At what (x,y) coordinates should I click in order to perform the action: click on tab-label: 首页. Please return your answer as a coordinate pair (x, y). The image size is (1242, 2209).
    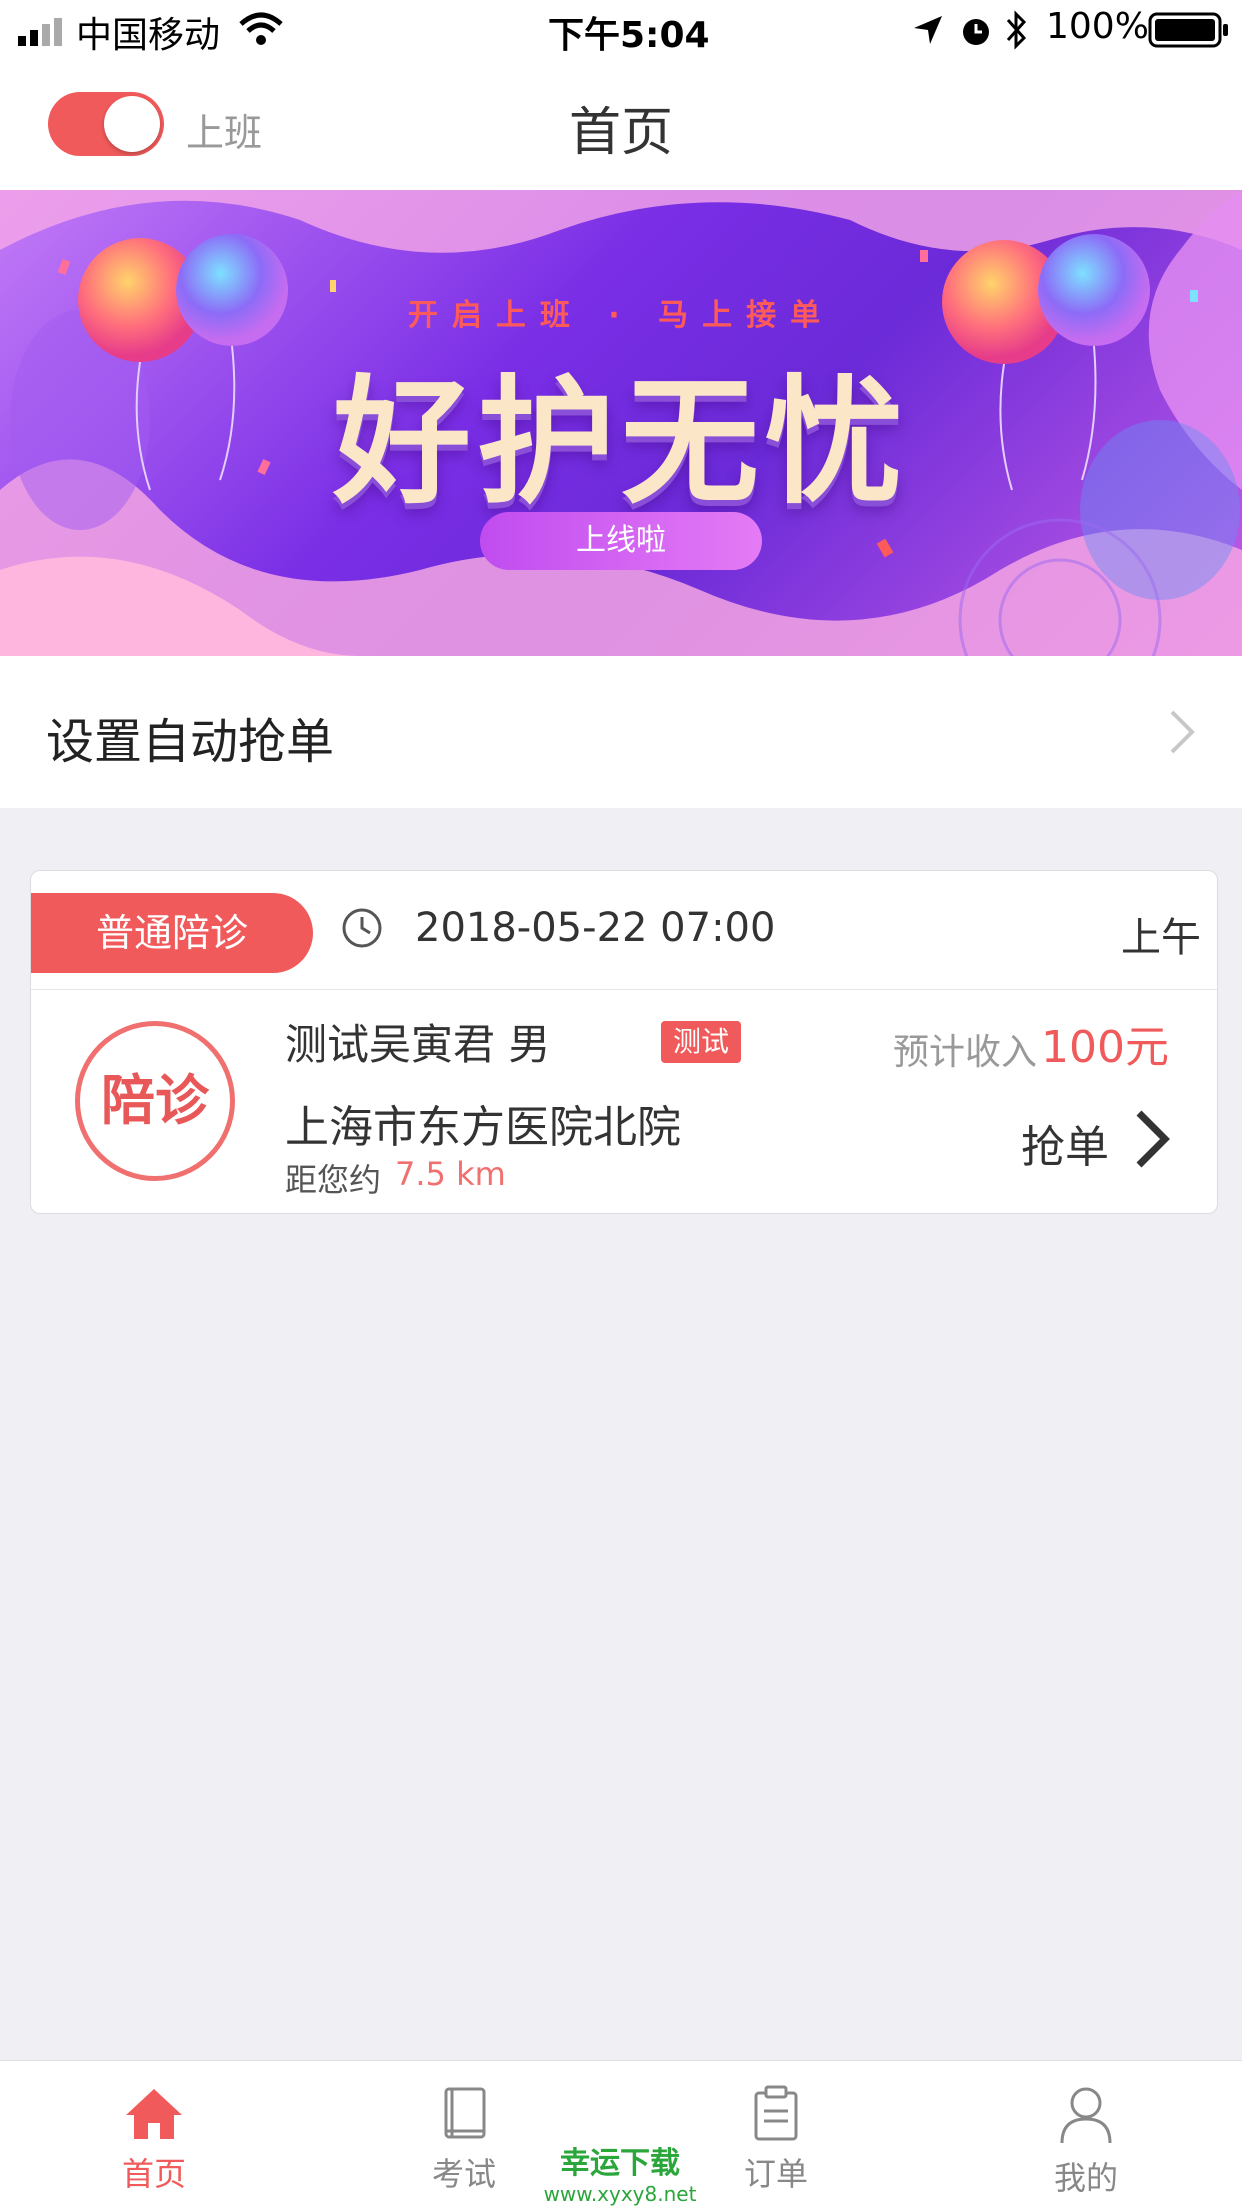
    Looking at the image, I should click on (153, 2174).